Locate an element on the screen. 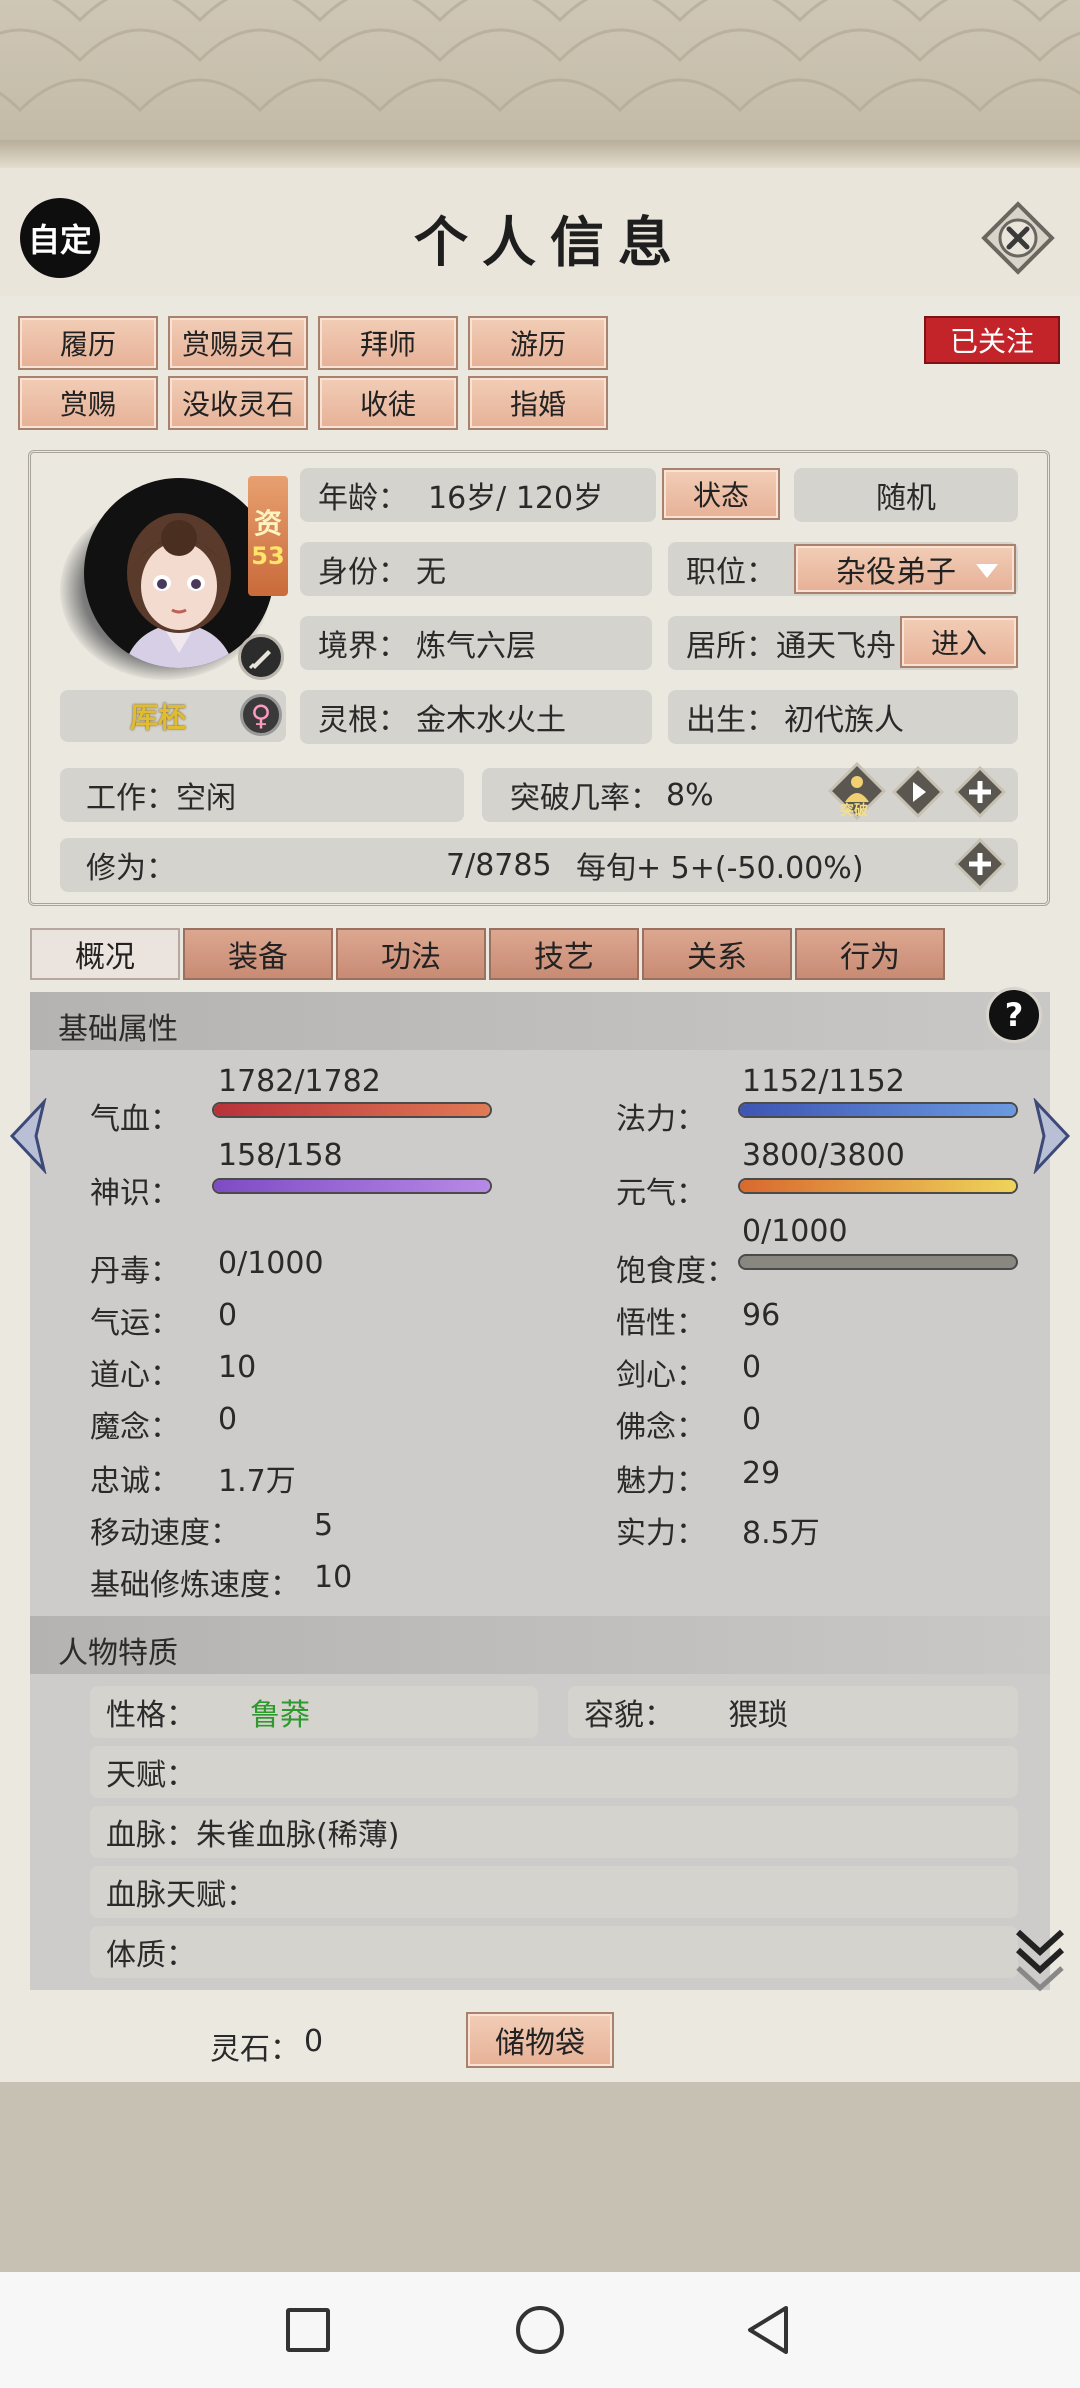  chevron-left-icon is located at coordinates (28, 1136).